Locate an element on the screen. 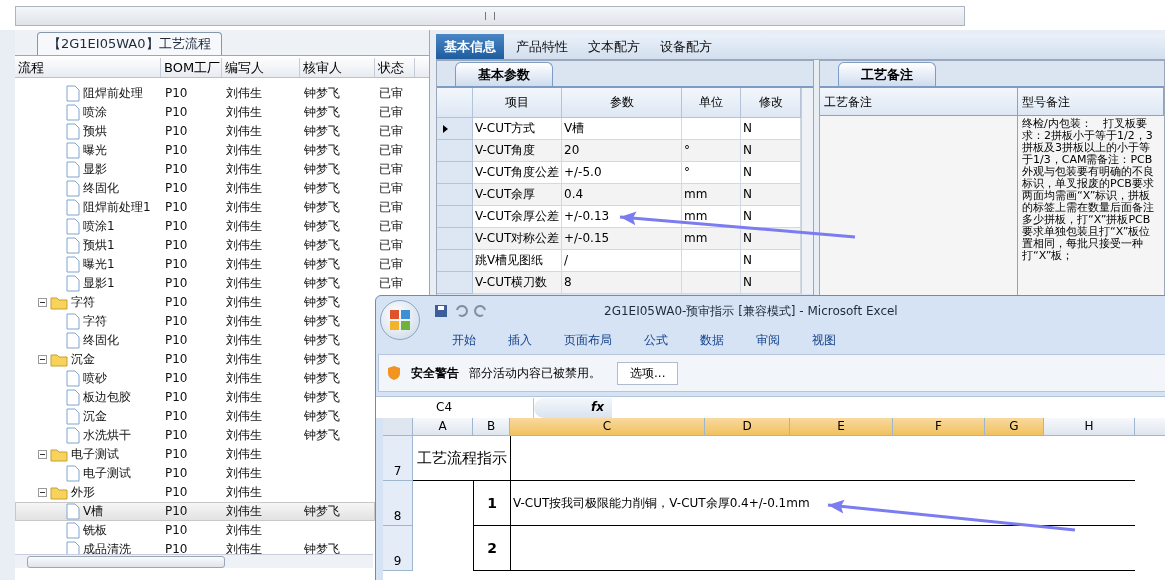 Image resolution: width=1165 pixels, height=580 pixels. tree-item-label: 水洗烘干 is located at coordinates (107, 435).